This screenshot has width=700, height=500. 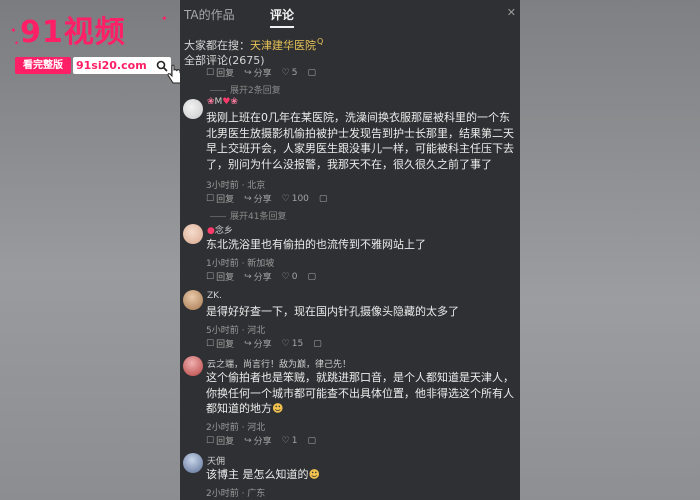 I want to click on comment-actions: ☐ 回复 ↪ 分享 ♡ 15 ▢, so click(x=264, y=344).